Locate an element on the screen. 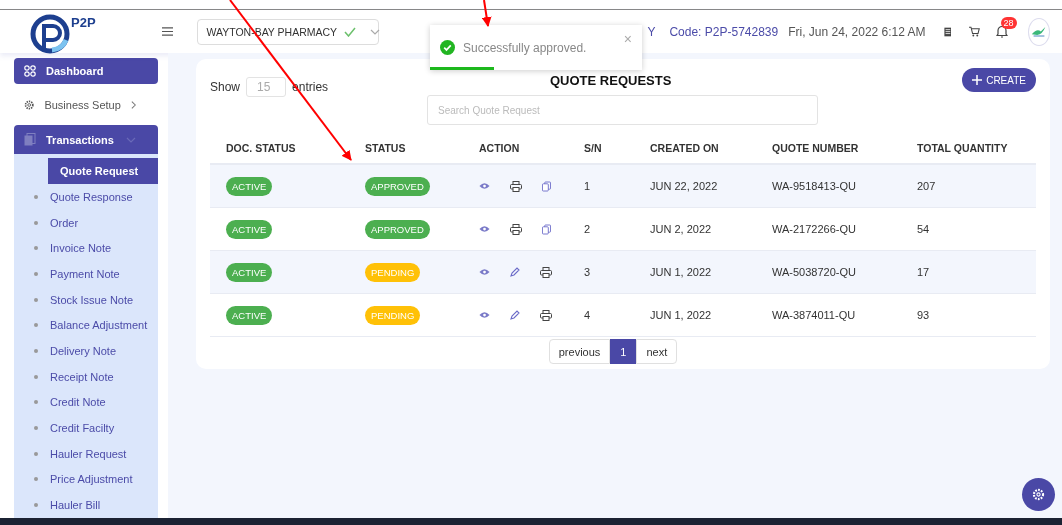 Image resolution: width=1062 pixels, height=525 pixels. submenu-item: Quote Response is located at coordinates (86, 197).